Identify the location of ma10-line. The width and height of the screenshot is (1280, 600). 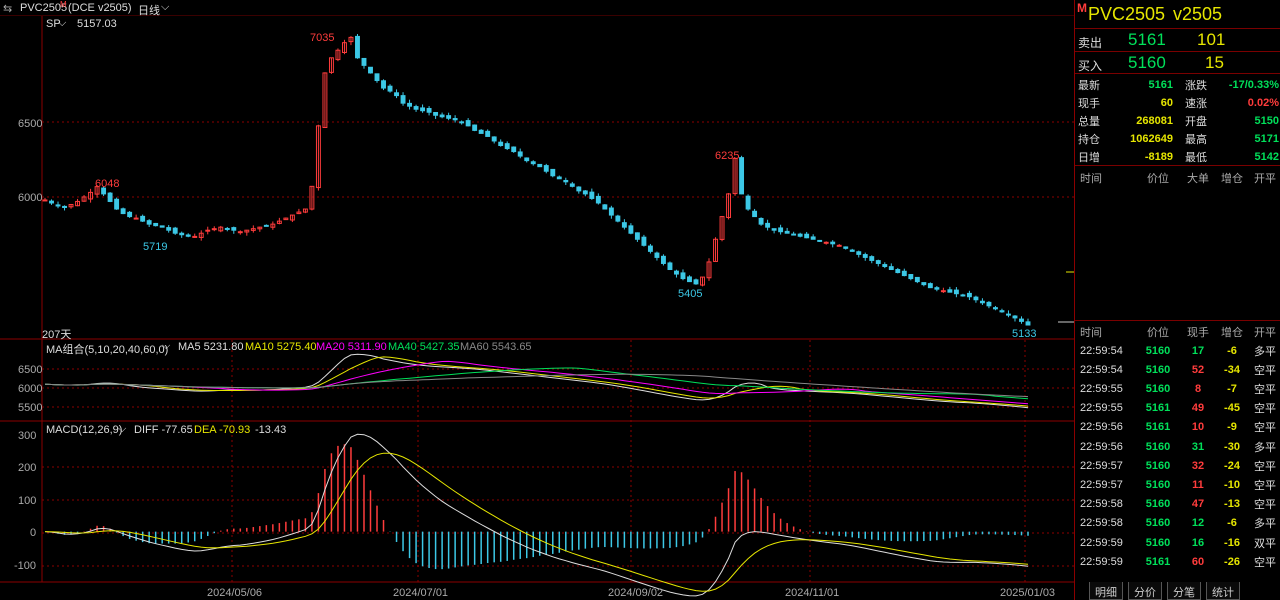
(536, 381).